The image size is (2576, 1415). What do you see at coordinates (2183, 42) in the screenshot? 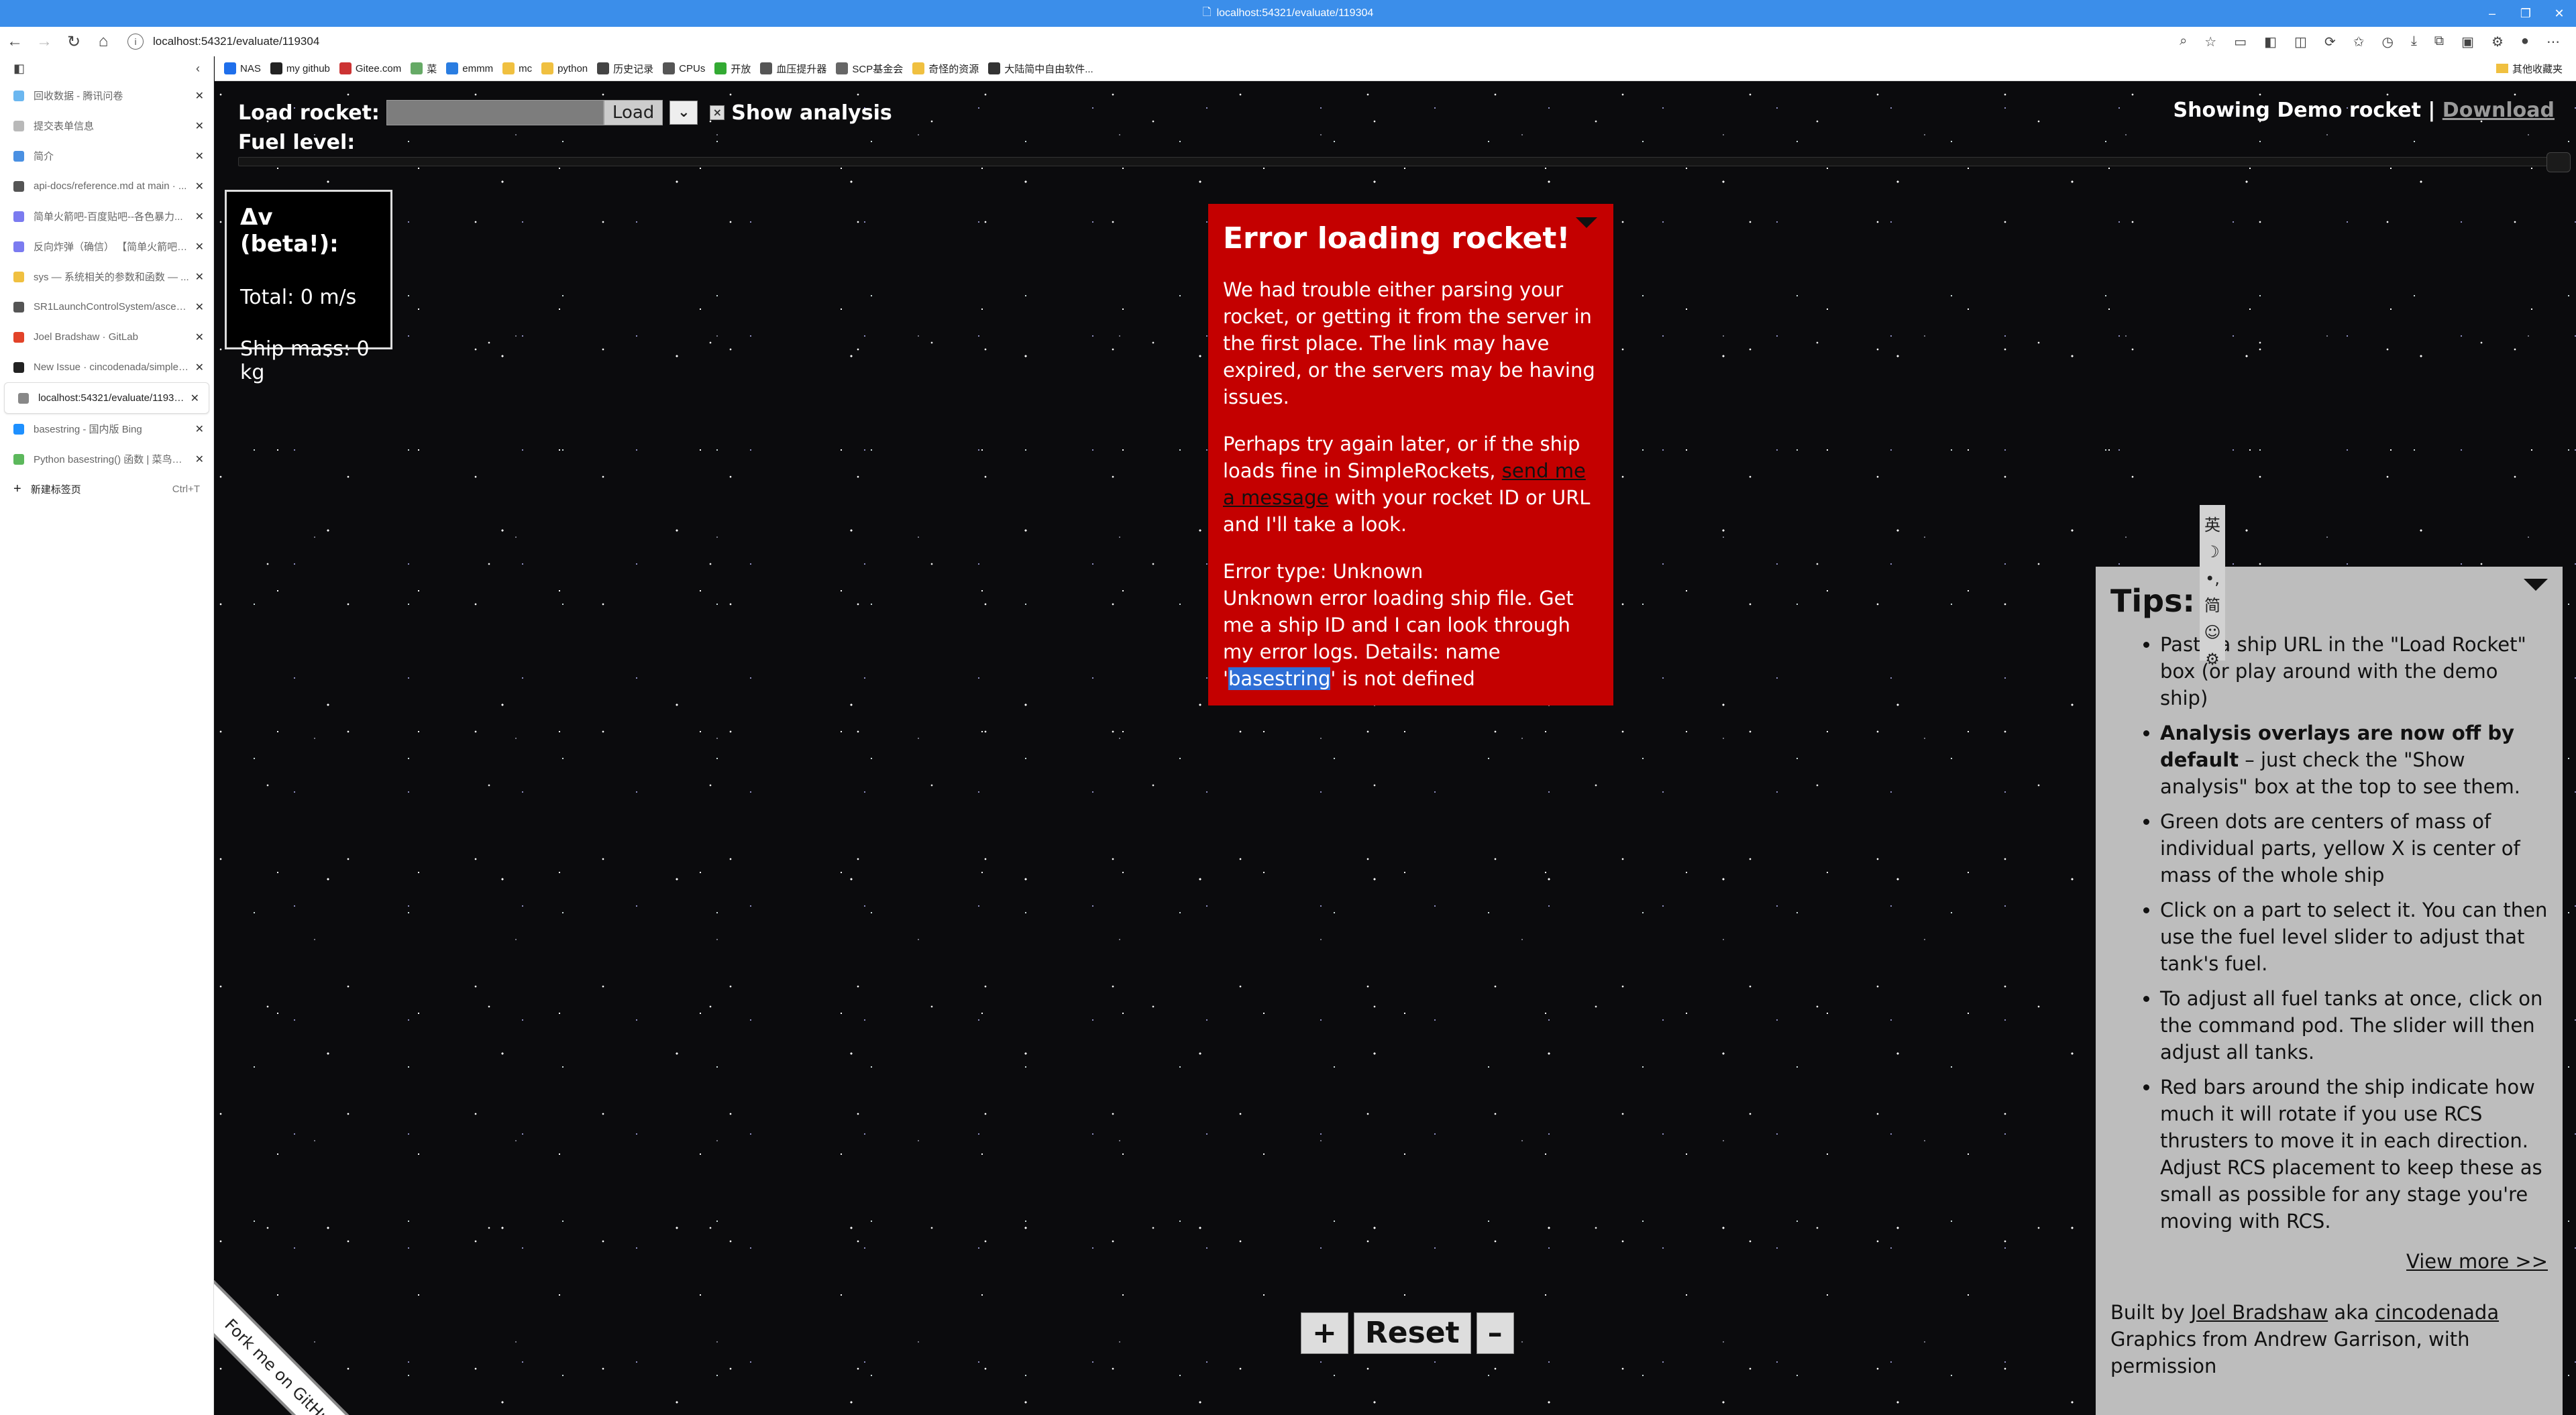
I see `zoom-icon: ⌕` at bounding box center [2183, 42].